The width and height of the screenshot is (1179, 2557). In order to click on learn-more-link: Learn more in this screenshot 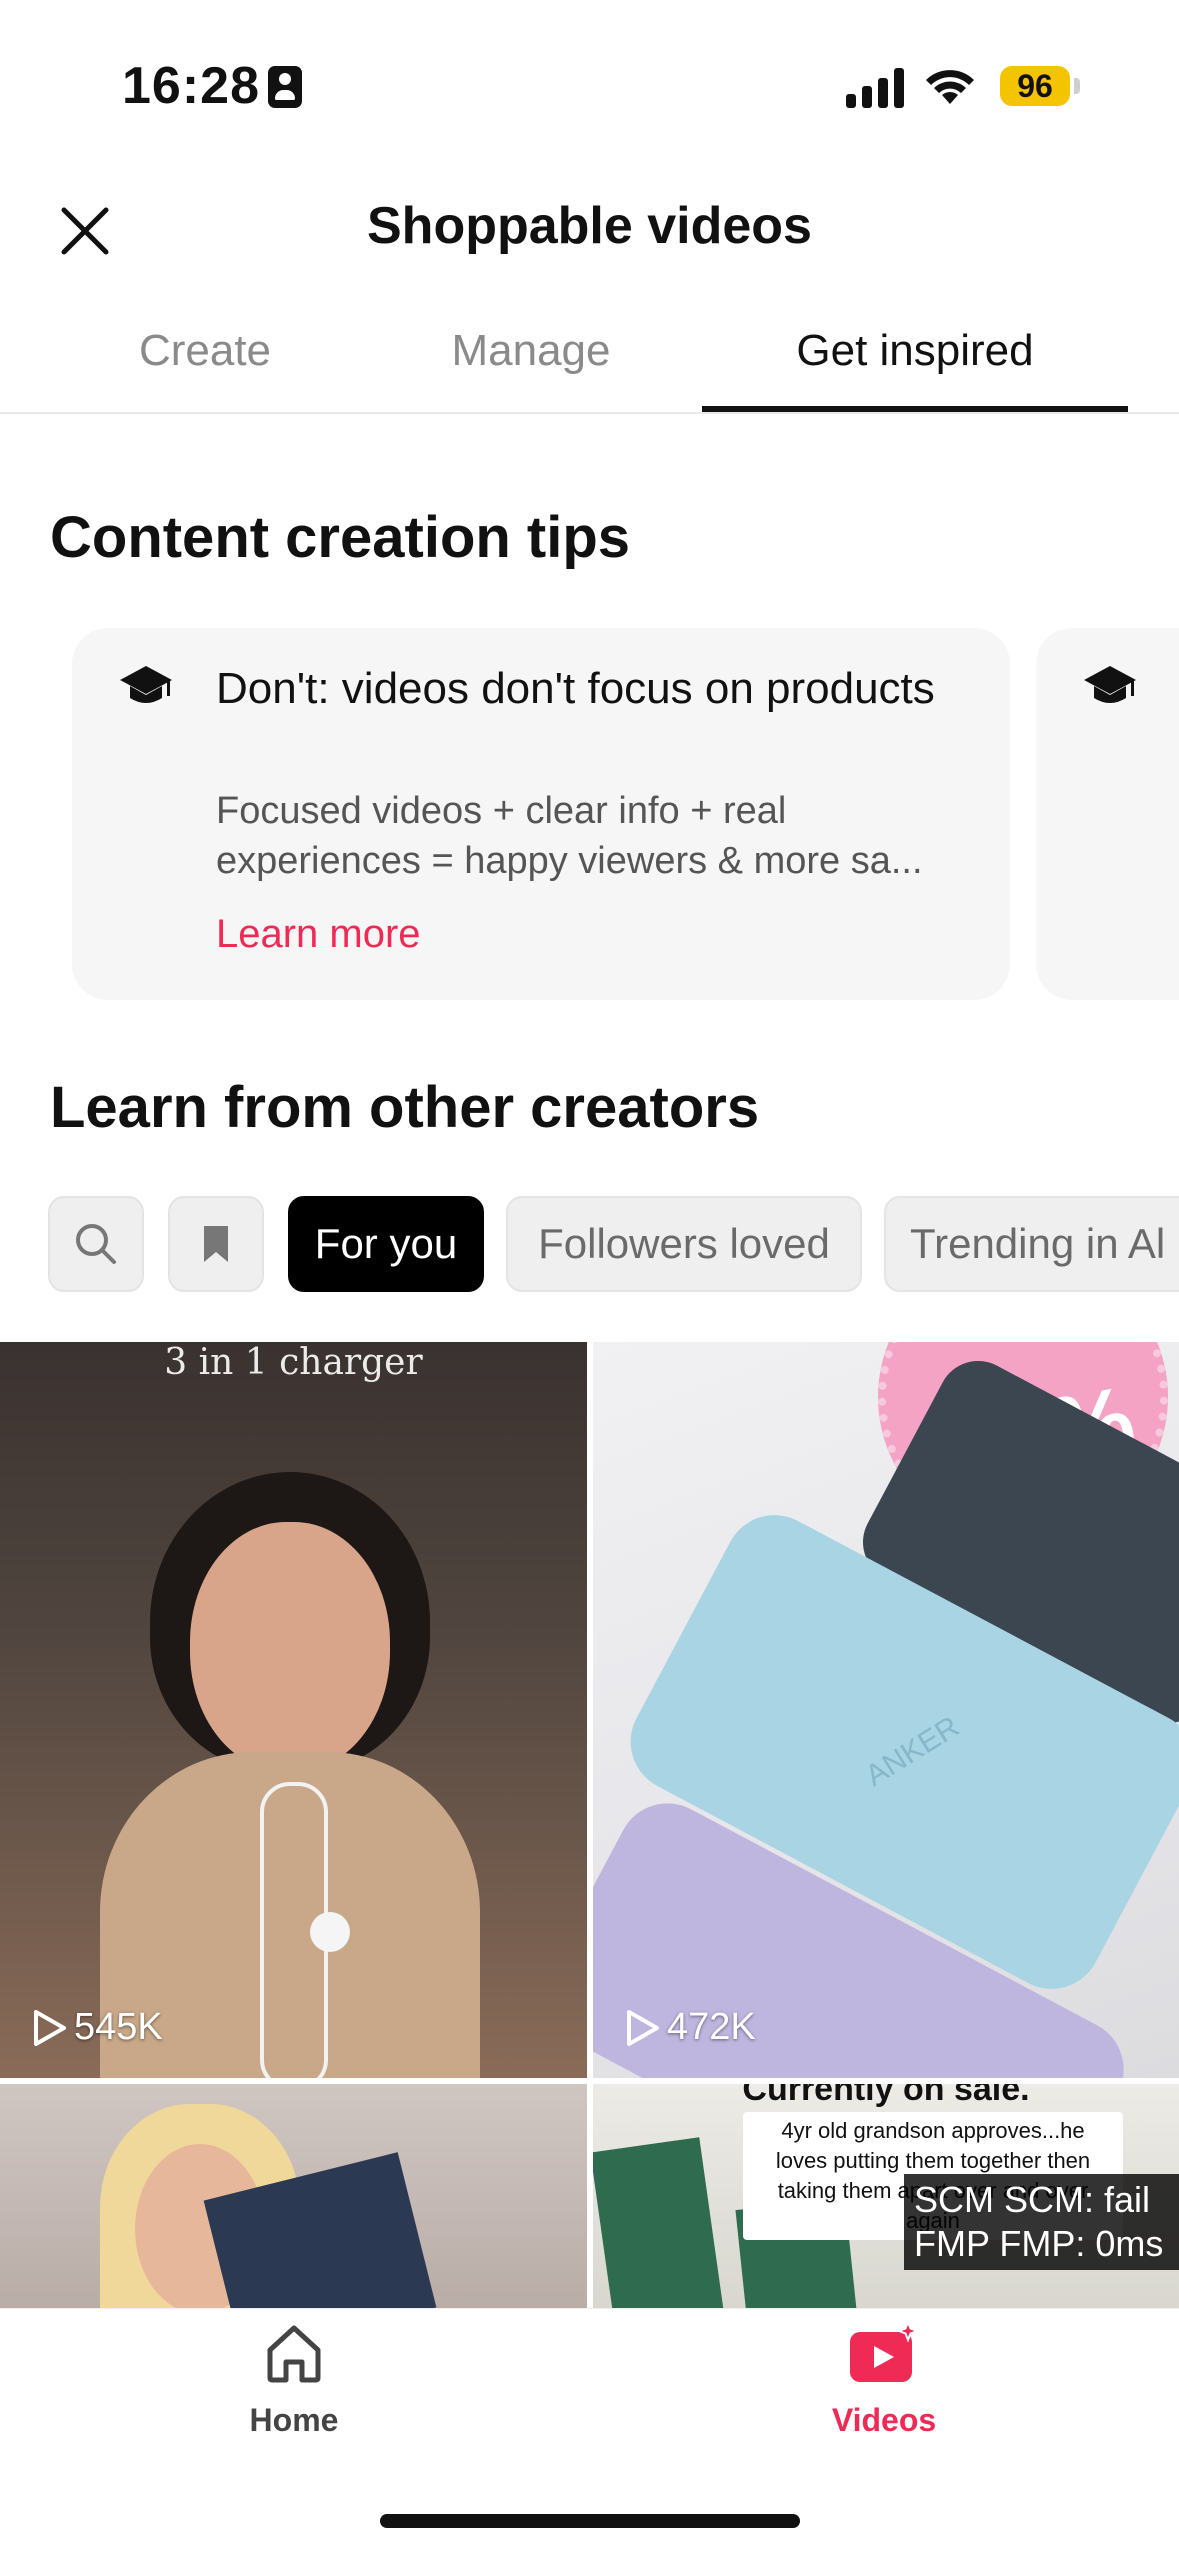, I will do `click(318, 934)`.